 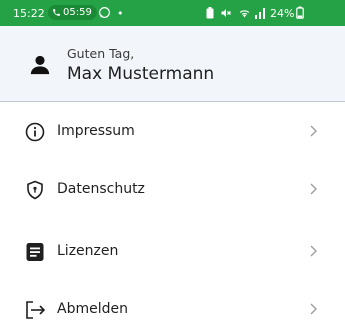 What do you see at coordinates (92, 309) in the screenshot?
I see `menu-item-label: Abmelden` at bounding box center [92, 309].